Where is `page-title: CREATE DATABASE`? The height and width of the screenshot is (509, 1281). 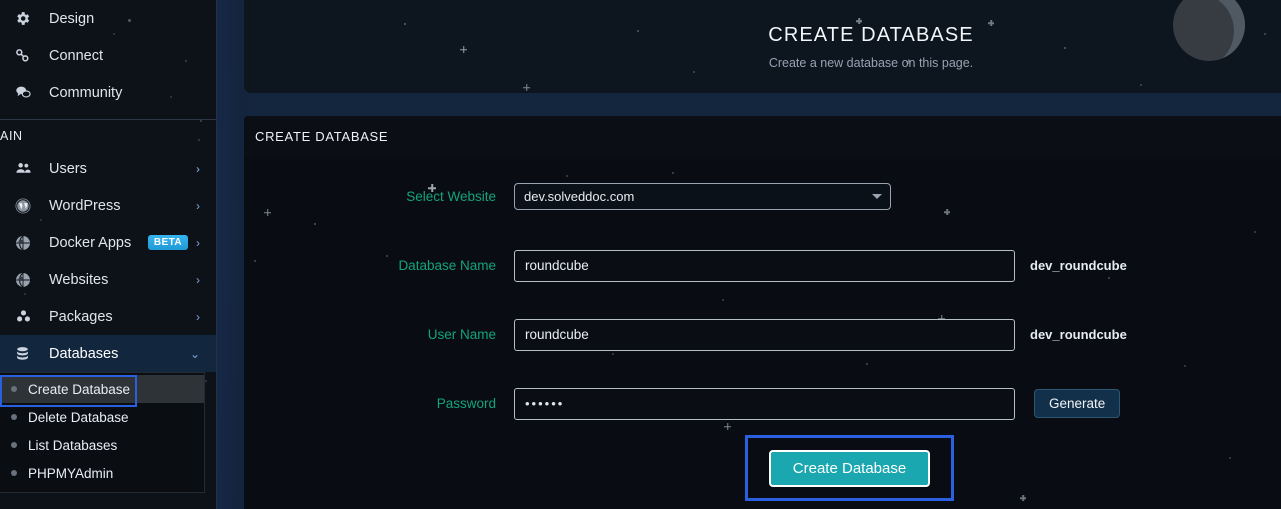
page-title: CREATE DATABASE is located at coordinates (871, 35).